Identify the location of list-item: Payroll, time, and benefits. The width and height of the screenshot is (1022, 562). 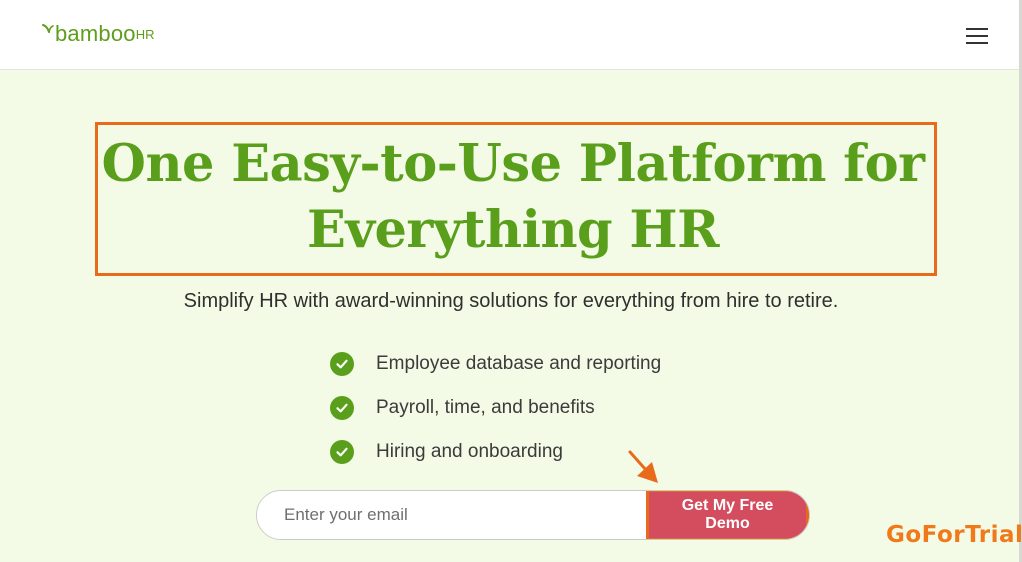
(495, 408).